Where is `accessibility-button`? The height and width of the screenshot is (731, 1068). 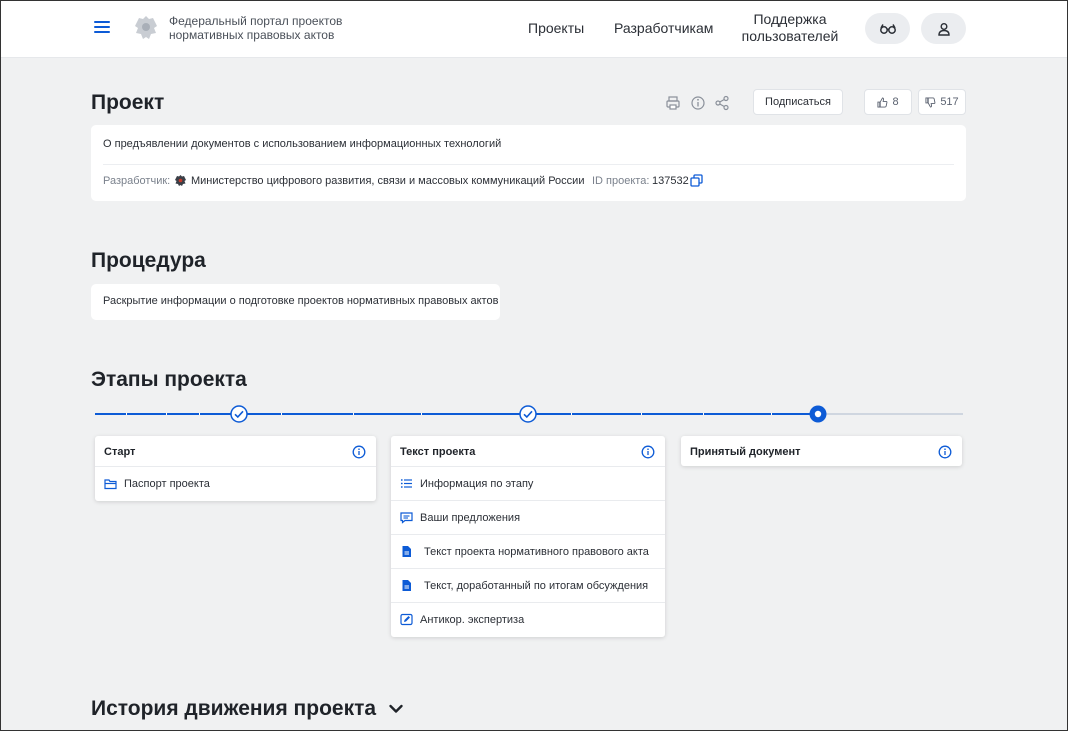 accessibility-button is located at coordinates (887, 28).